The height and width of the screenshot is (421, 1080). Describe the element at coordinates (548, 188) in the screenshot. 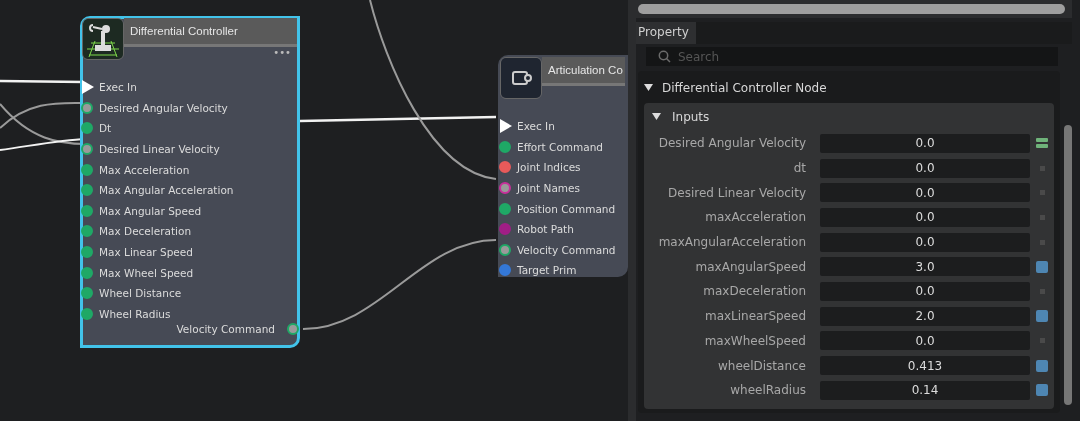

I see `port-label: Joint Names` at that location.